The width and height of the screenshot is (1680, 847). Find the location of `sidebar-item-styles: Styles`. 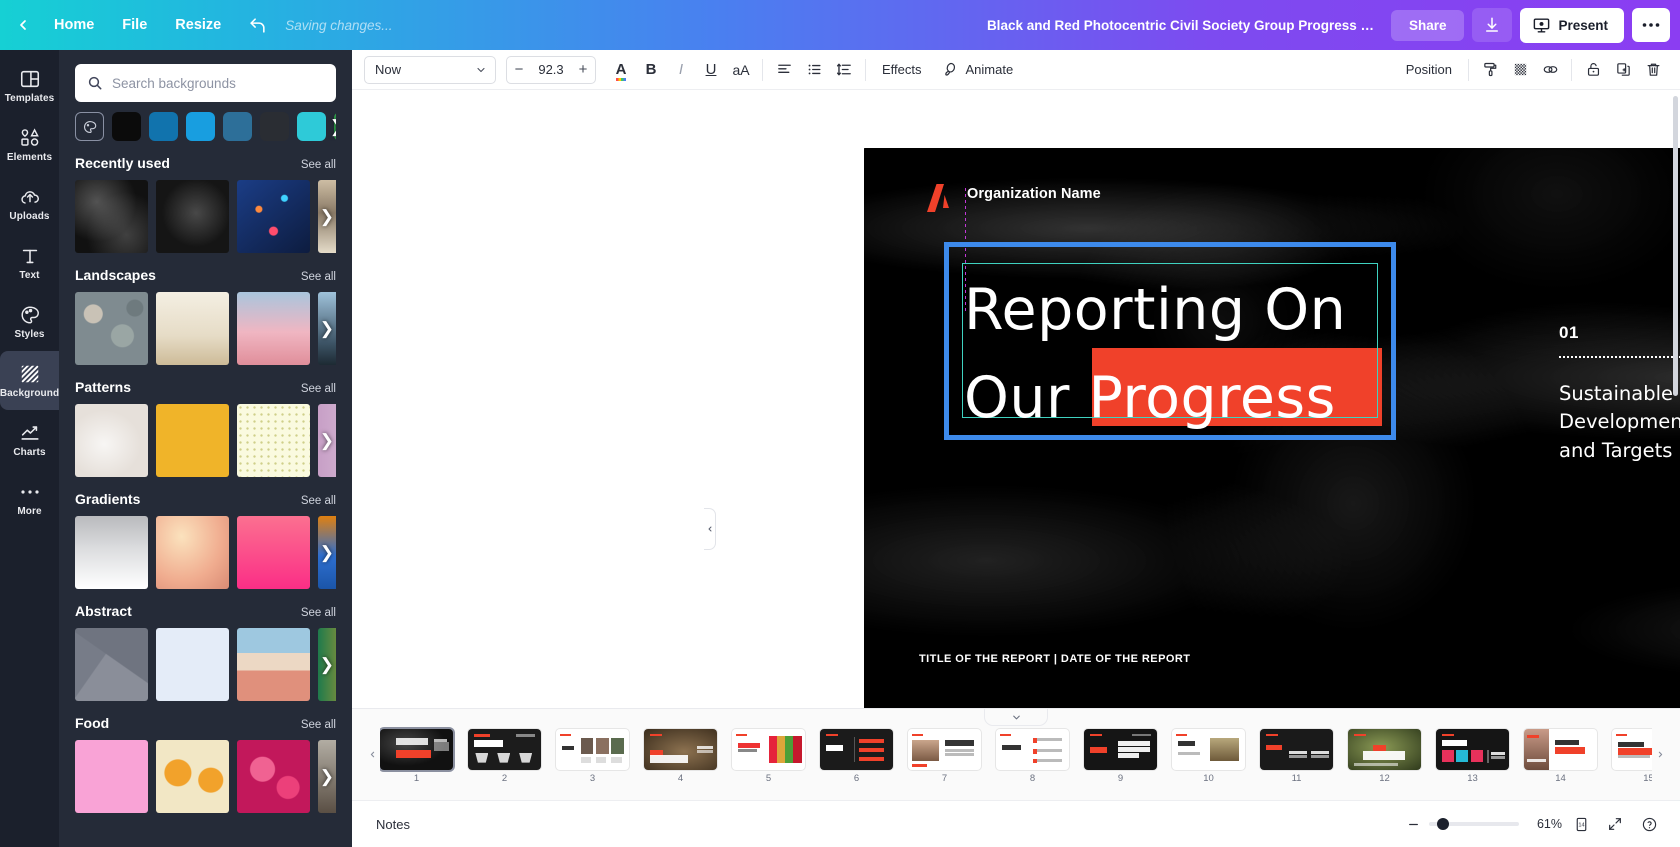

sidebar-item-styles: Styles is located at coordinates (29, 321).